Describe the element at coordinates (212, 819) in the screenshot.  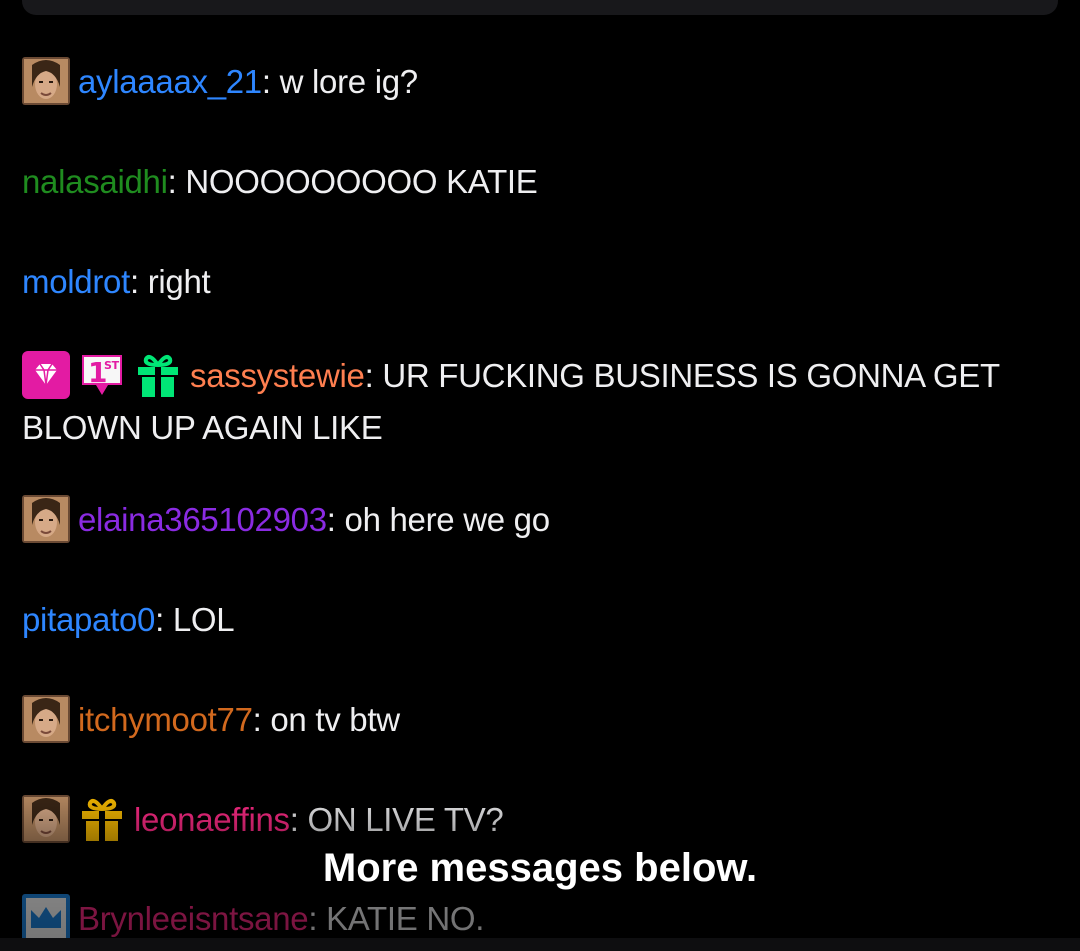
I see `username: leonaeffins` at that location.